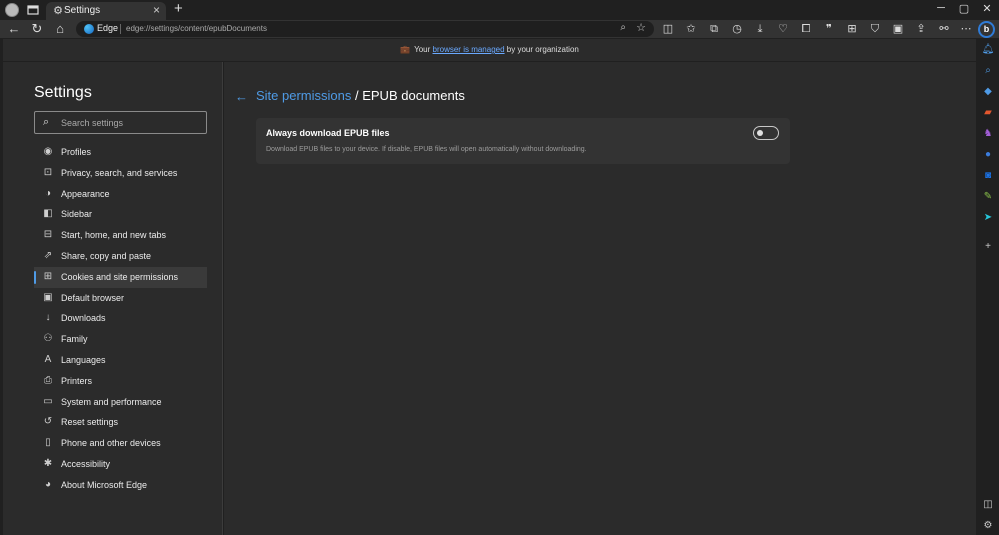 The height and width of the screenshot is (535, 999). Describe the element at coordinates (14, 29) in the screenshot. I see `back-icon: ←` at that location.